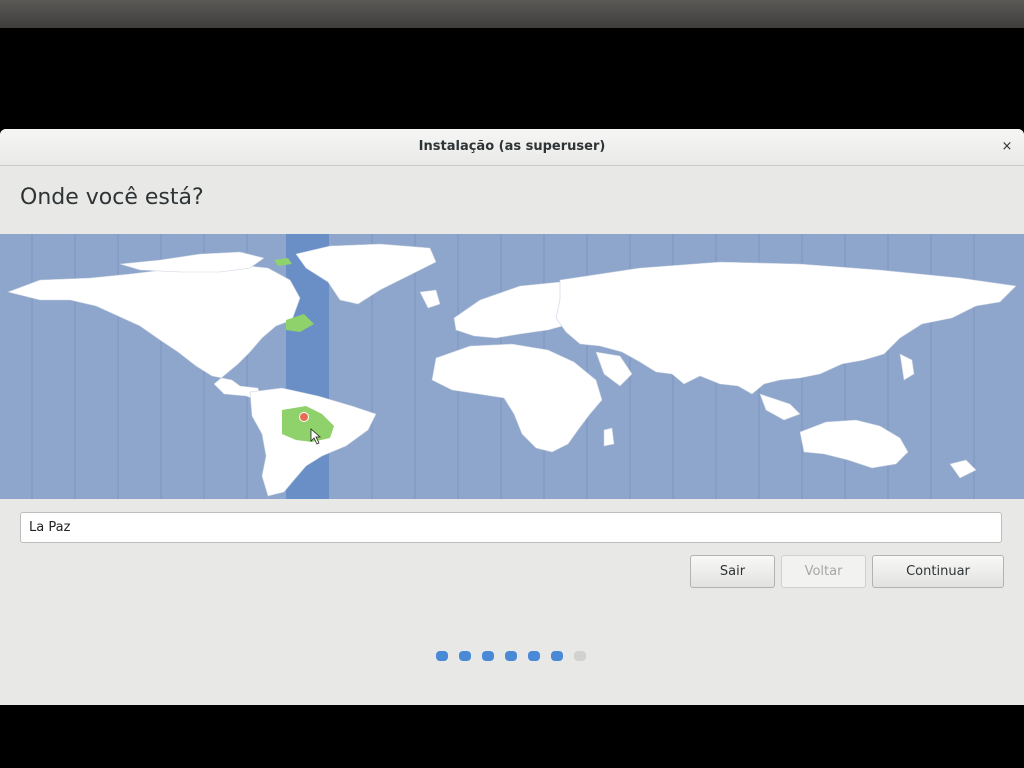 The width and height of the screenshot is (1024, 768). What do you see at coordinates (1007, 147) in the screenshot?
I see `close-icon: ×` at bounding box center [1007, 147].